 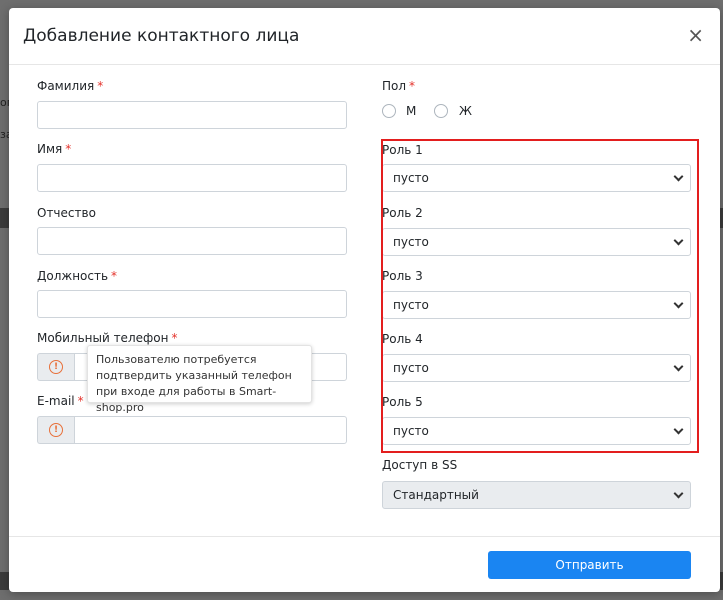 What do you see at coordinates (70, 86) in the screenshot?
I see `lastname-label: Фамилия *` at bounding box center [70, 86].